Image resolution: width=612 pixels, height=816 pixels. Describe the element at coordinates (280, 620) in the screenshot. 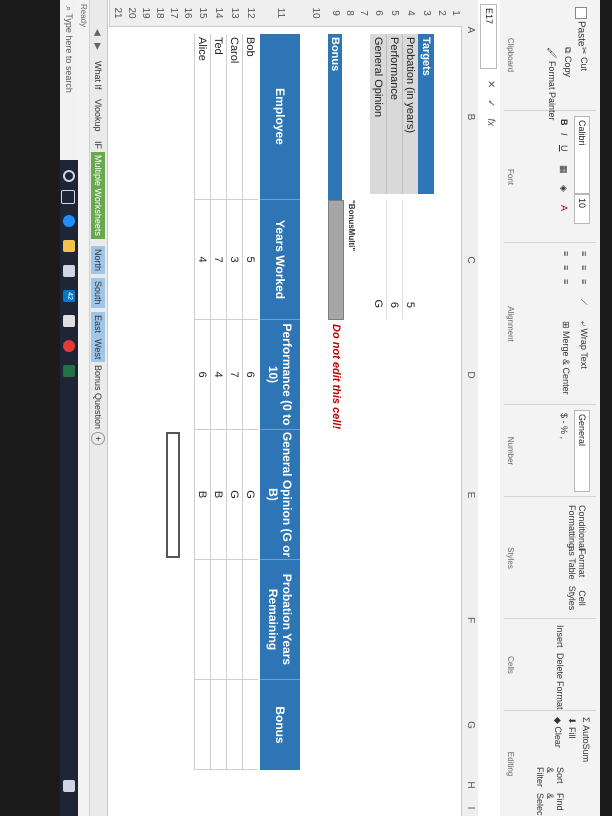

I see `table-header-probation-remaining: Probation Years Remaining` at that location.